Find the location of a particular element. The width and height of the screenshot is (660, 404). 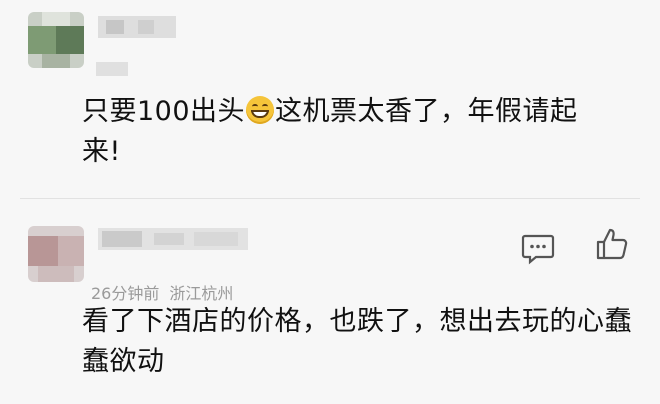

comment-location: 浙江杭州 is located at coordinates (201, 293).